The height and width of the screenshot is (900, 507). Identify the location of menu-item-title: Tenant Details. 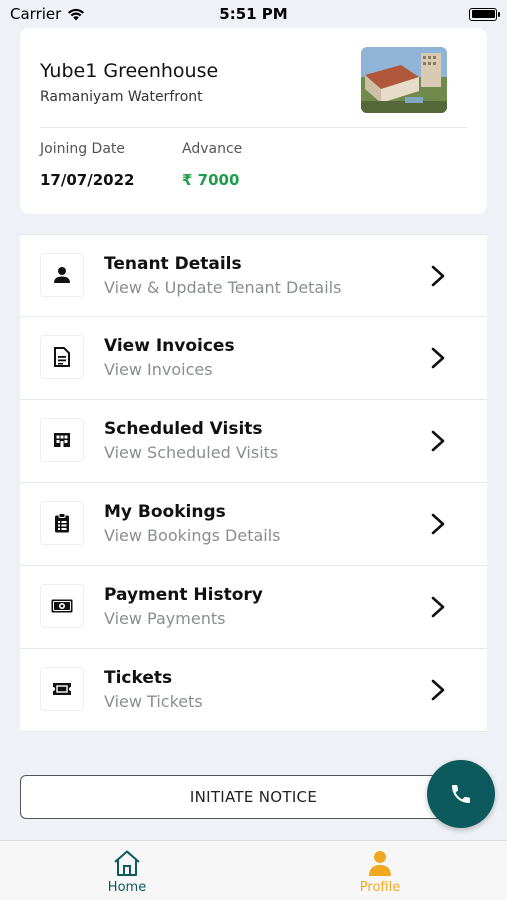
(173, 264).